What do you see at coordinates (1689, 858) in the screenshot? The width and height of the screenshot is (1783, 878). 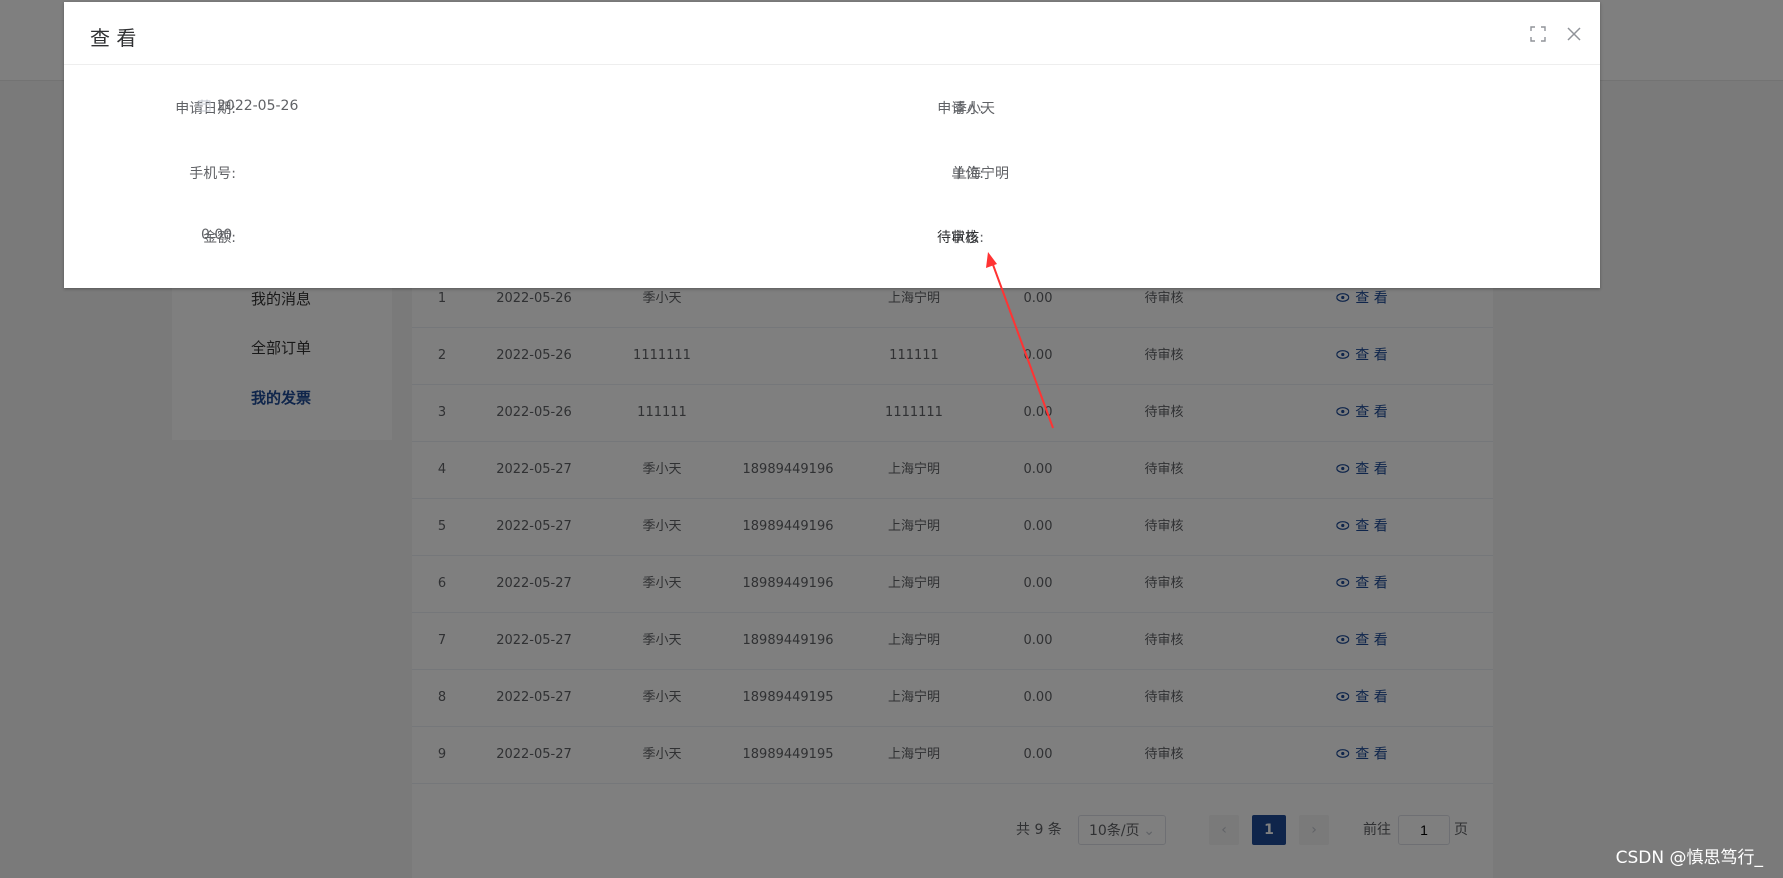 I see `watermark: CSDN @慎思笃行_` at bounding box center [1689, 858].